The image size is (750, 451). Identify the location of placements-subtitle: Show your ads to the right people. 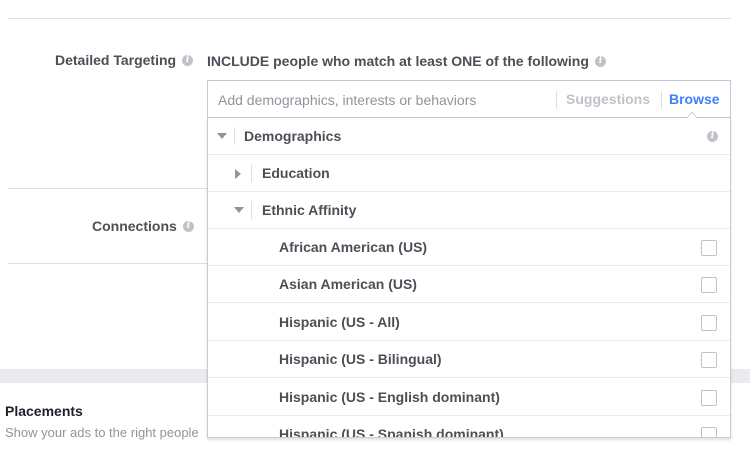
(102, 432).